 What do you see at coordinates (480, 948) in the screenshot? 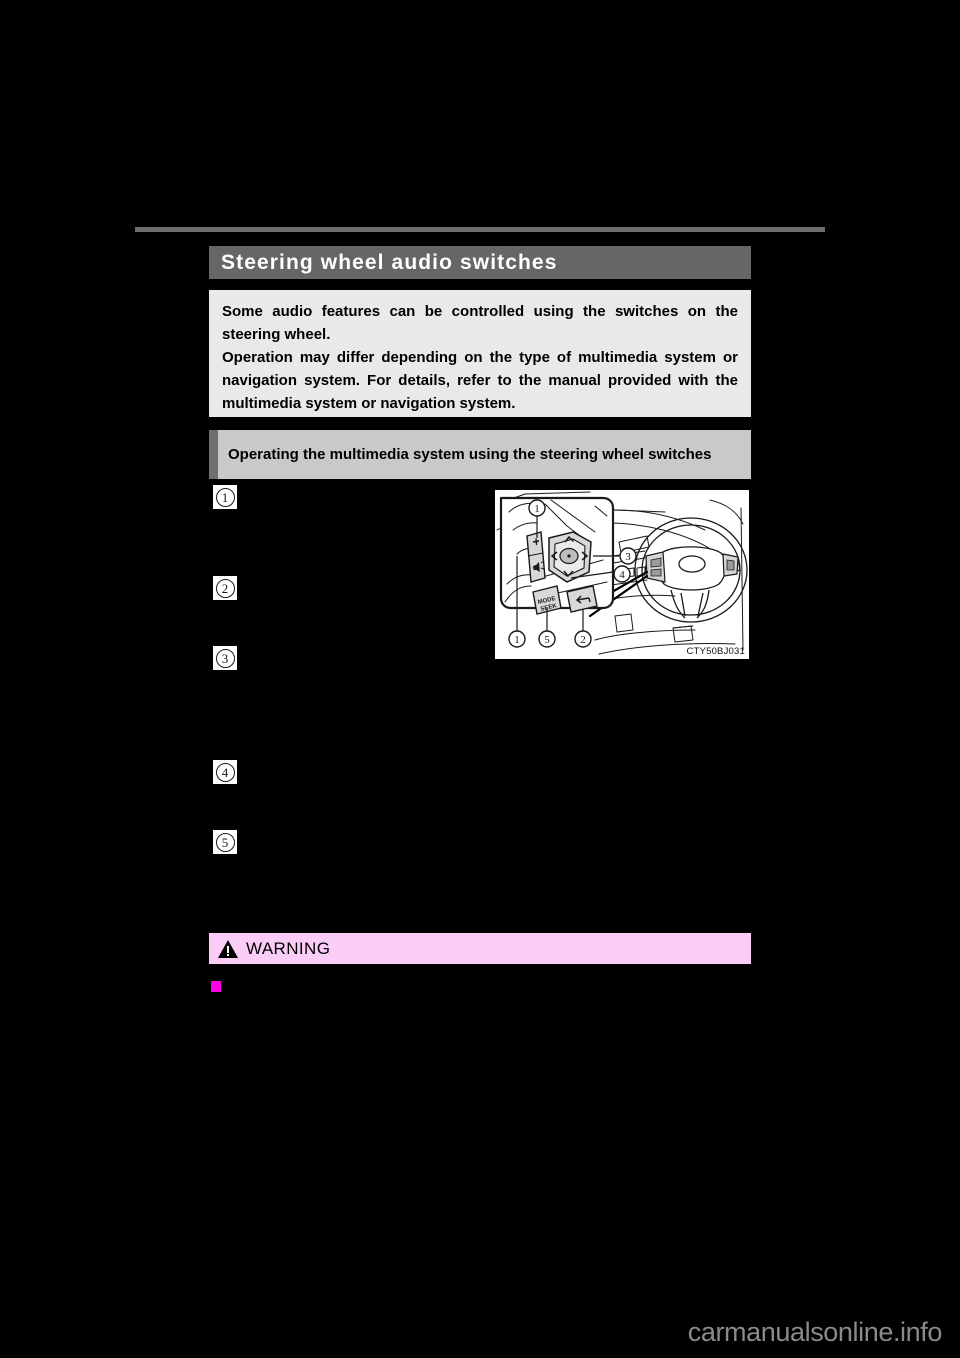
I see `warning-banner: WARNING` at bounding box center [480, 948].